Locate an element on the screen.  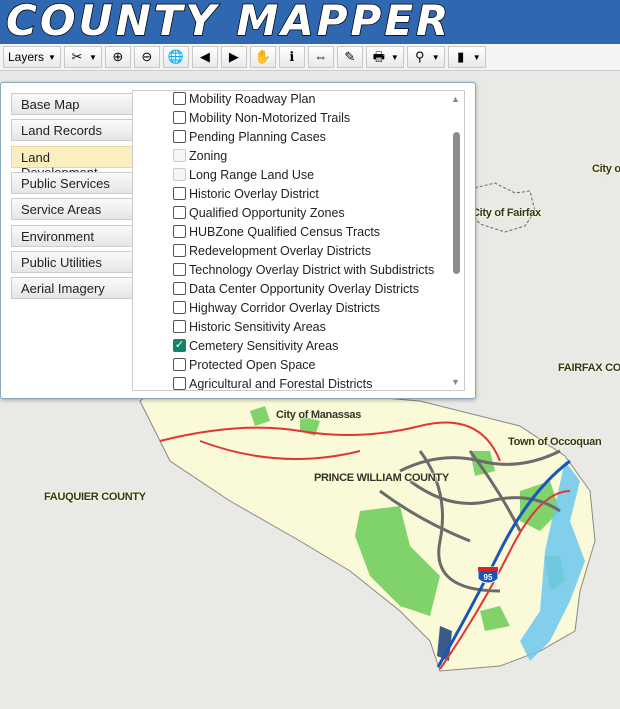
layer-label: Mobility Roadway Plan is located at coordinates (252, 98).